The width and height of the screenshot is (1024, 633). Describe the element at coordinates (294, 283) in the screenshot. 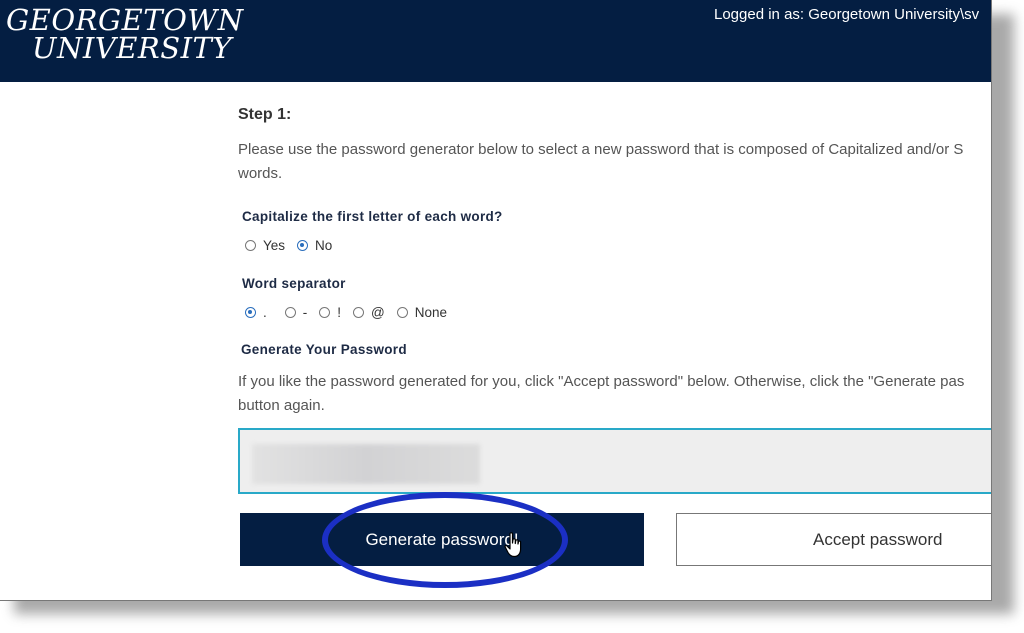

I see `separator-question: Word separator` at that location.